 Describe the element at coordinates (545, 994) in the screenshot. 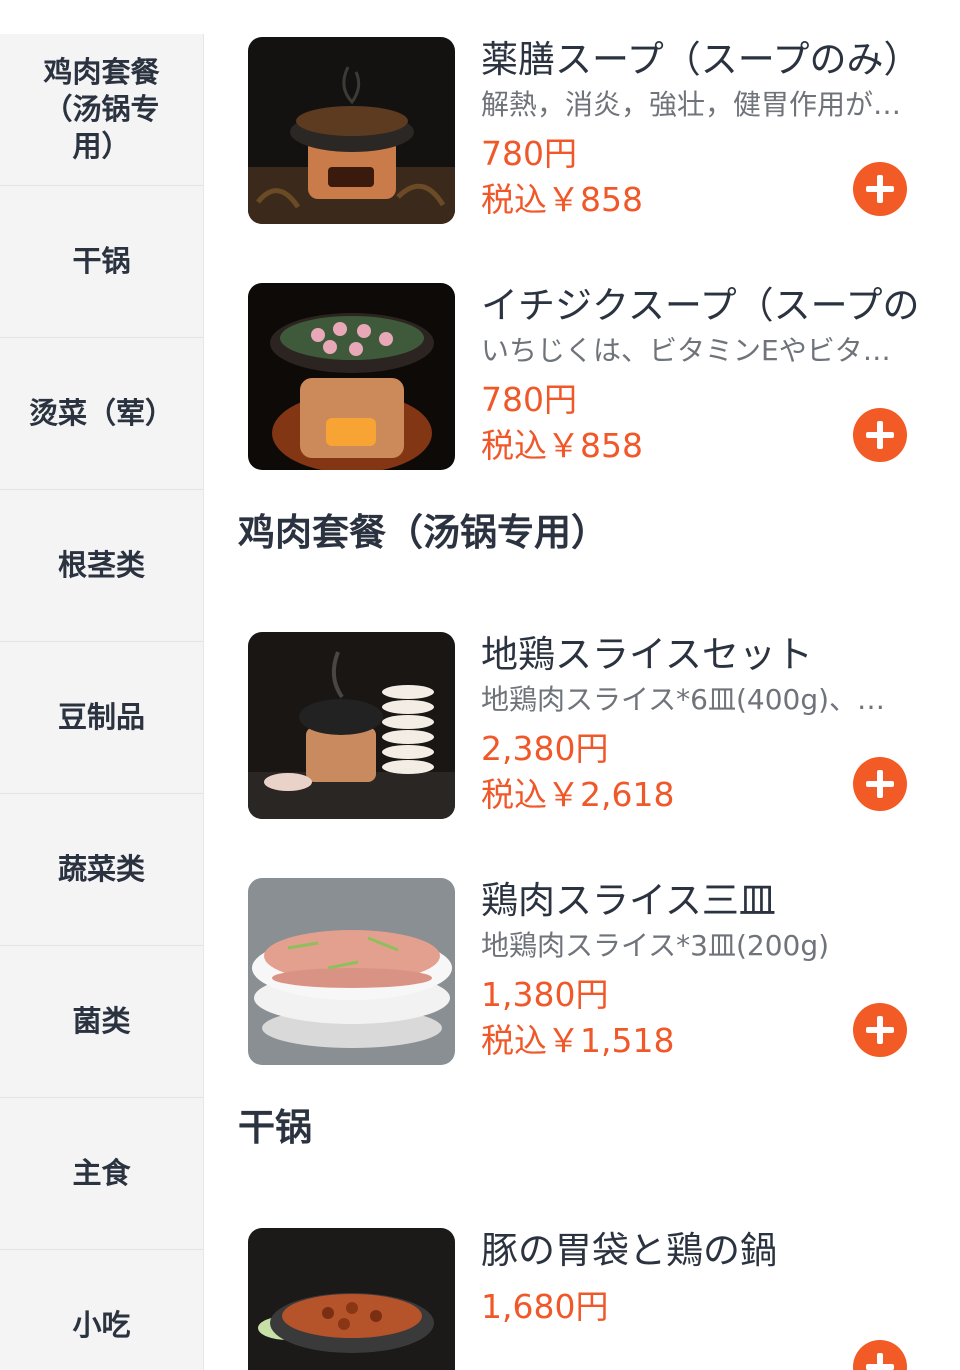

I see `item-price: 1,380円` at that location.